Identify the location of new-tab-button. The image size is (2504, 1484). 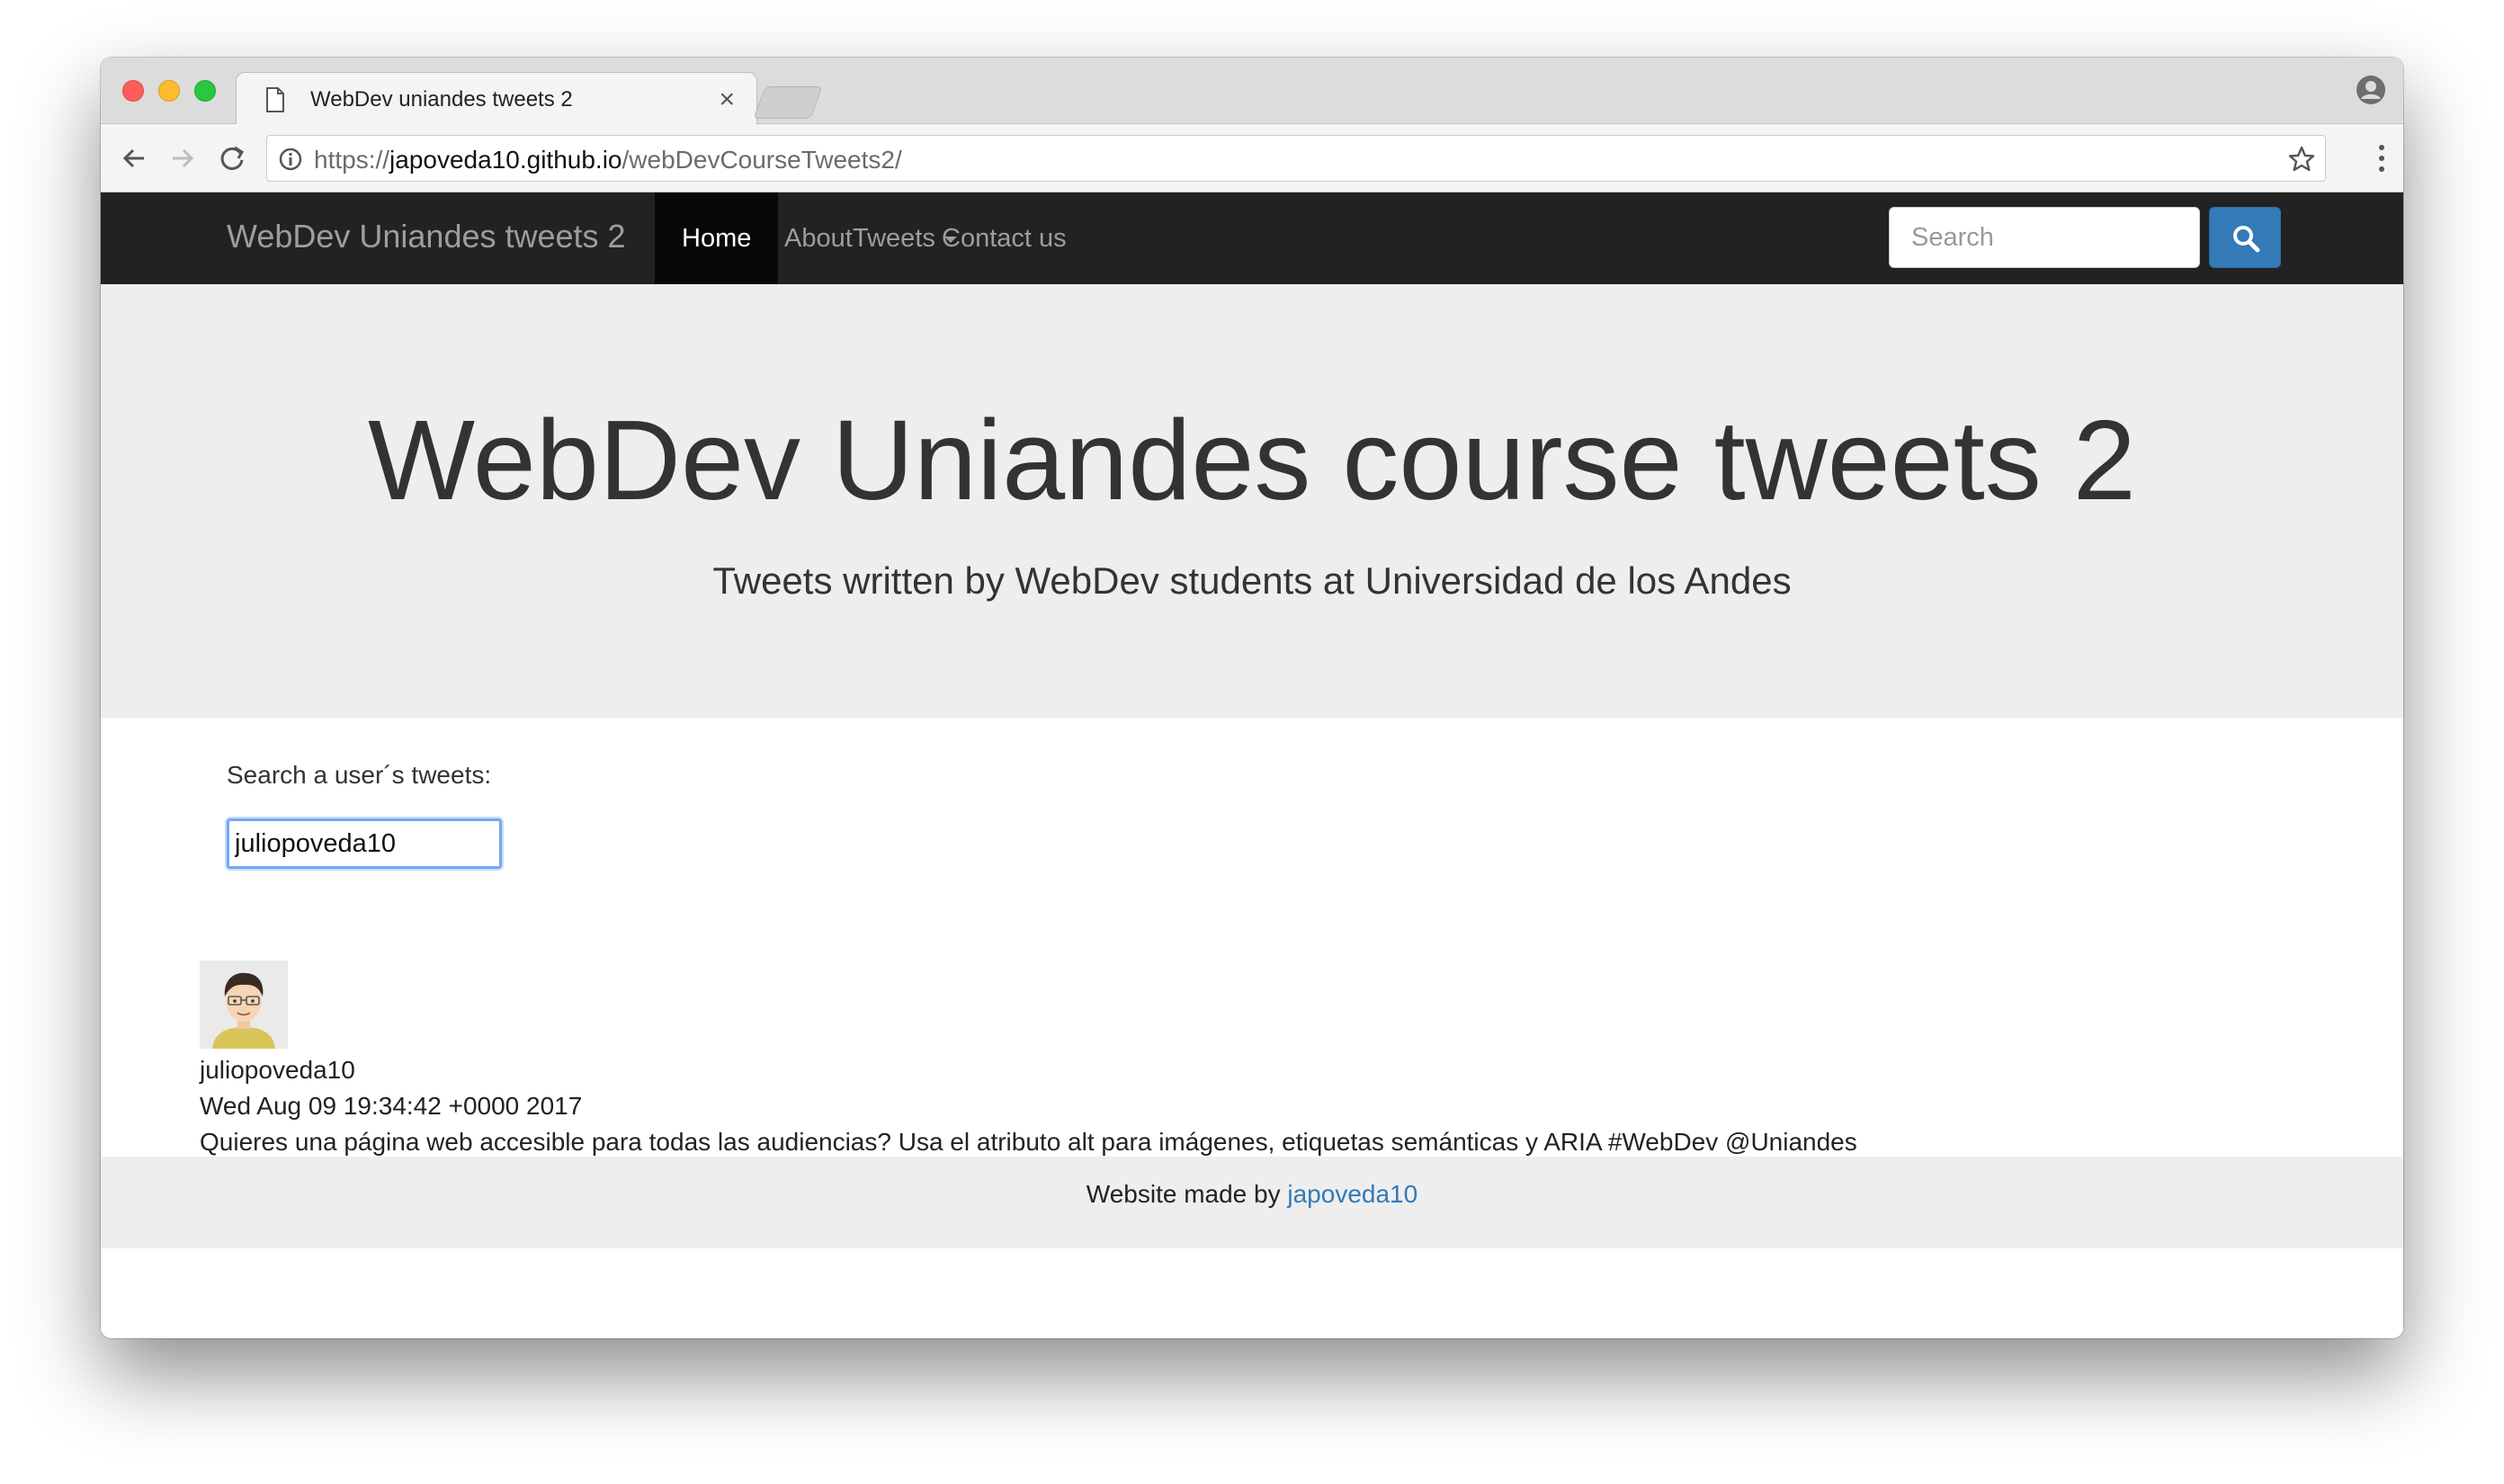
(788, 102).